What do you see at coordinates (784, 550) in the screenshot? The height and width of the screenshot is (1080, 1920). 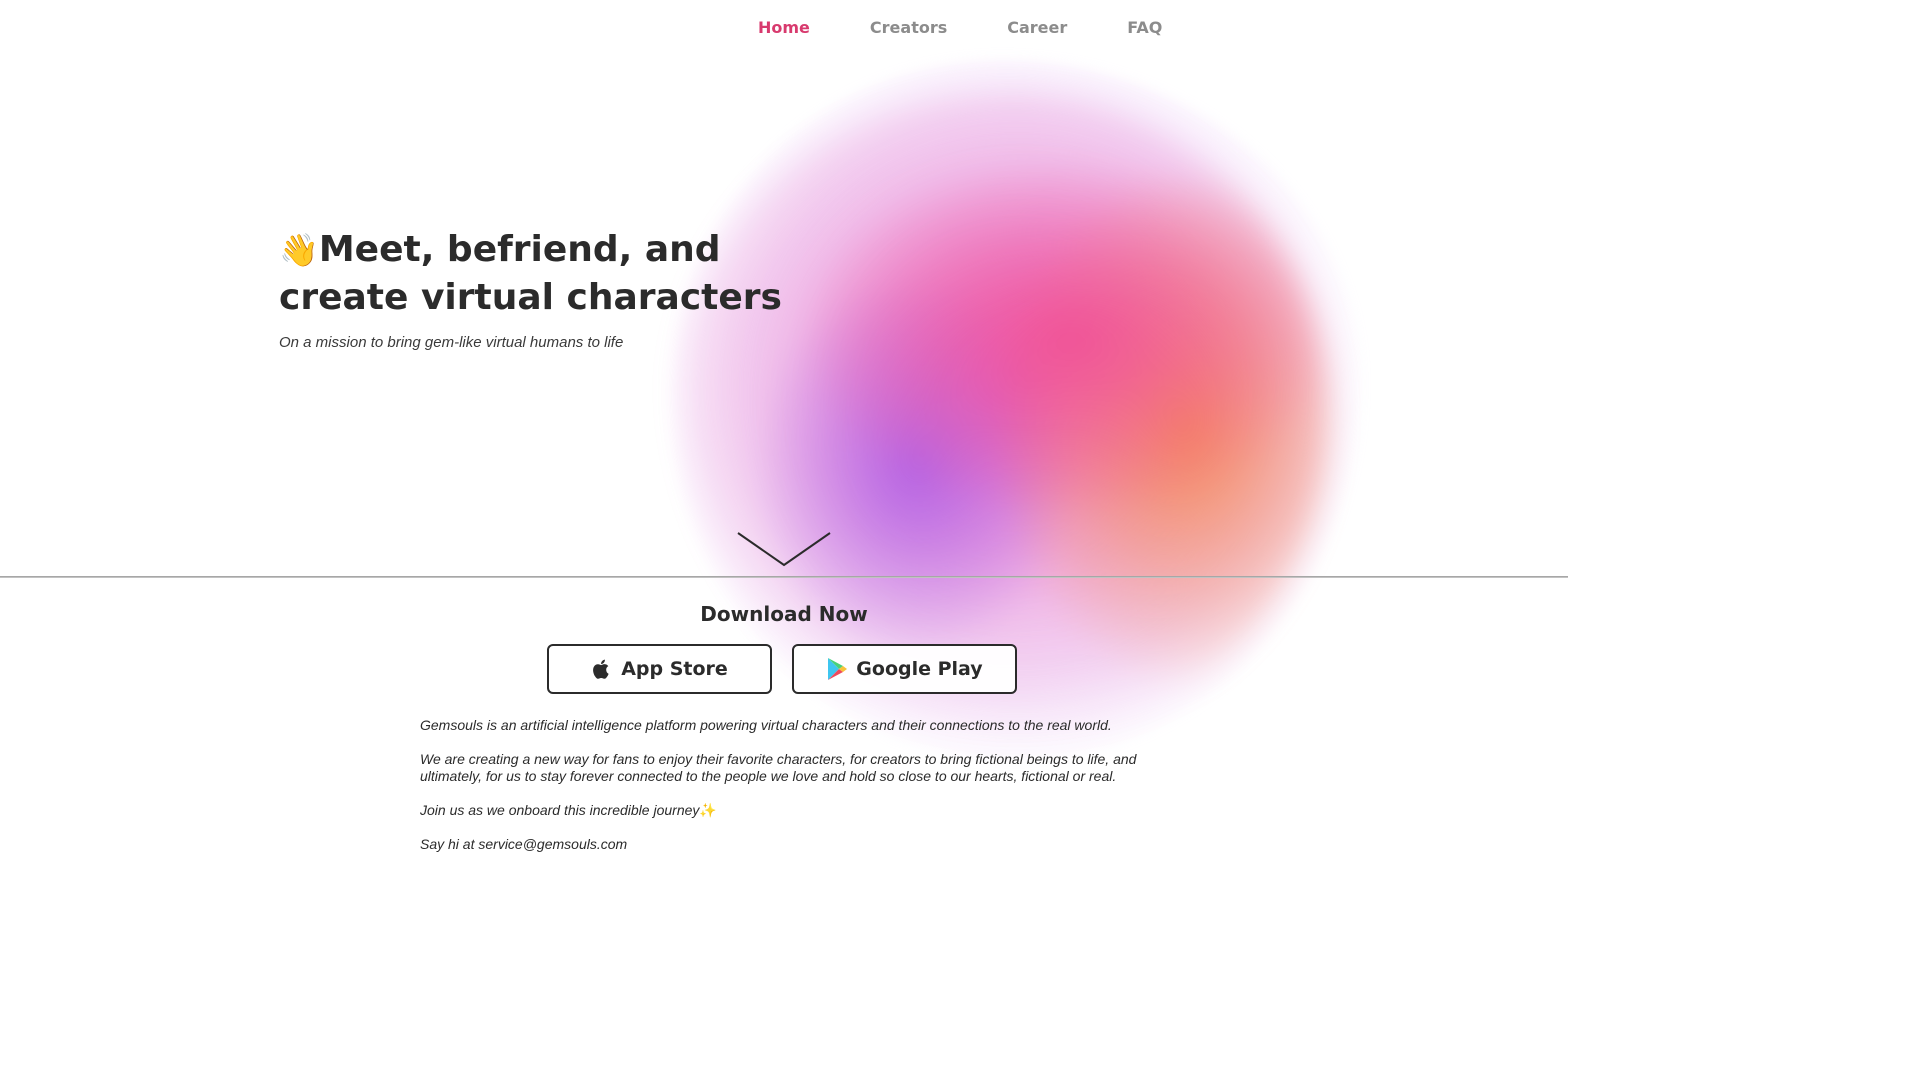 I see `scroll-down-chevron-icon` at bounding box center [784, 550].